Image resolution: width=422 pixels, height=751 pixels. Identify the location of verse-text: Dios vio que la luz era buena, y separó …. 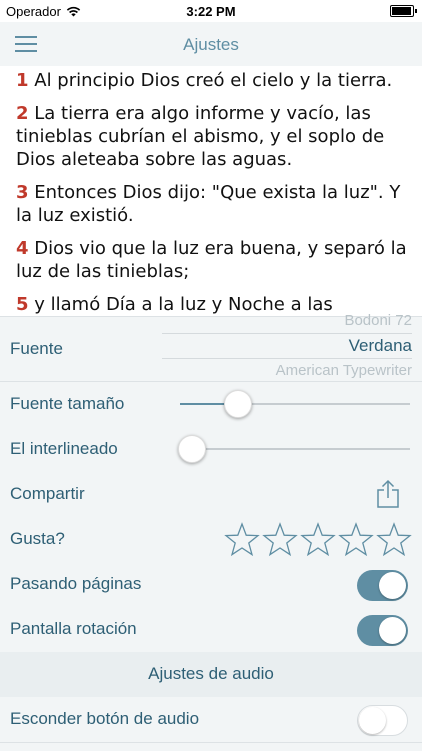
(211, 260).